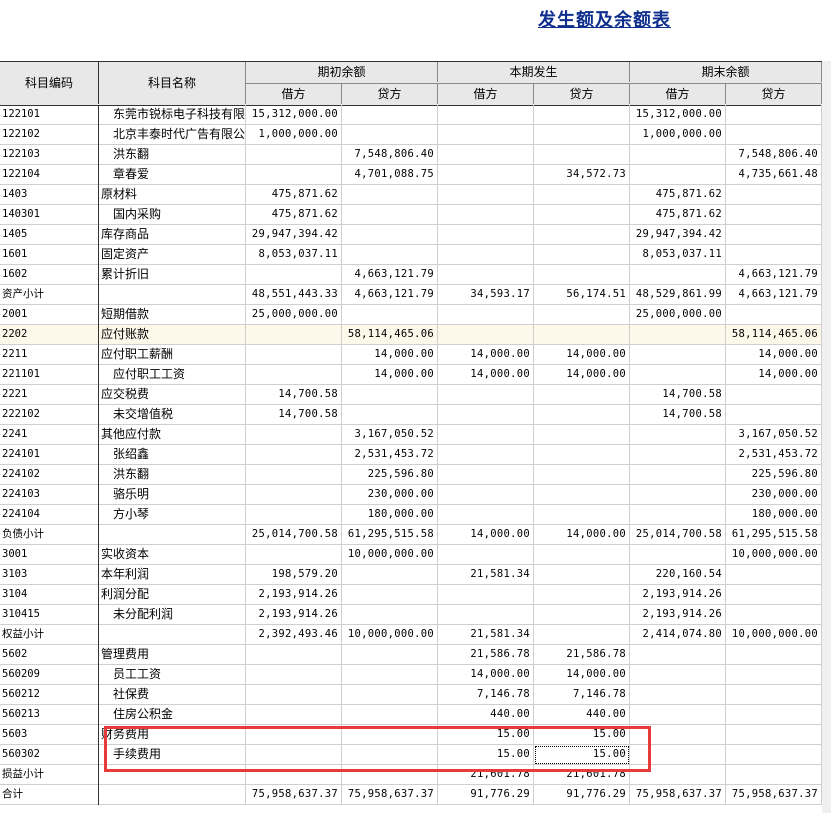 Image resolution: width=831 pixels, height=813 pixels. I want to click on account-code-cell: 负债小计, so click(49, 535).